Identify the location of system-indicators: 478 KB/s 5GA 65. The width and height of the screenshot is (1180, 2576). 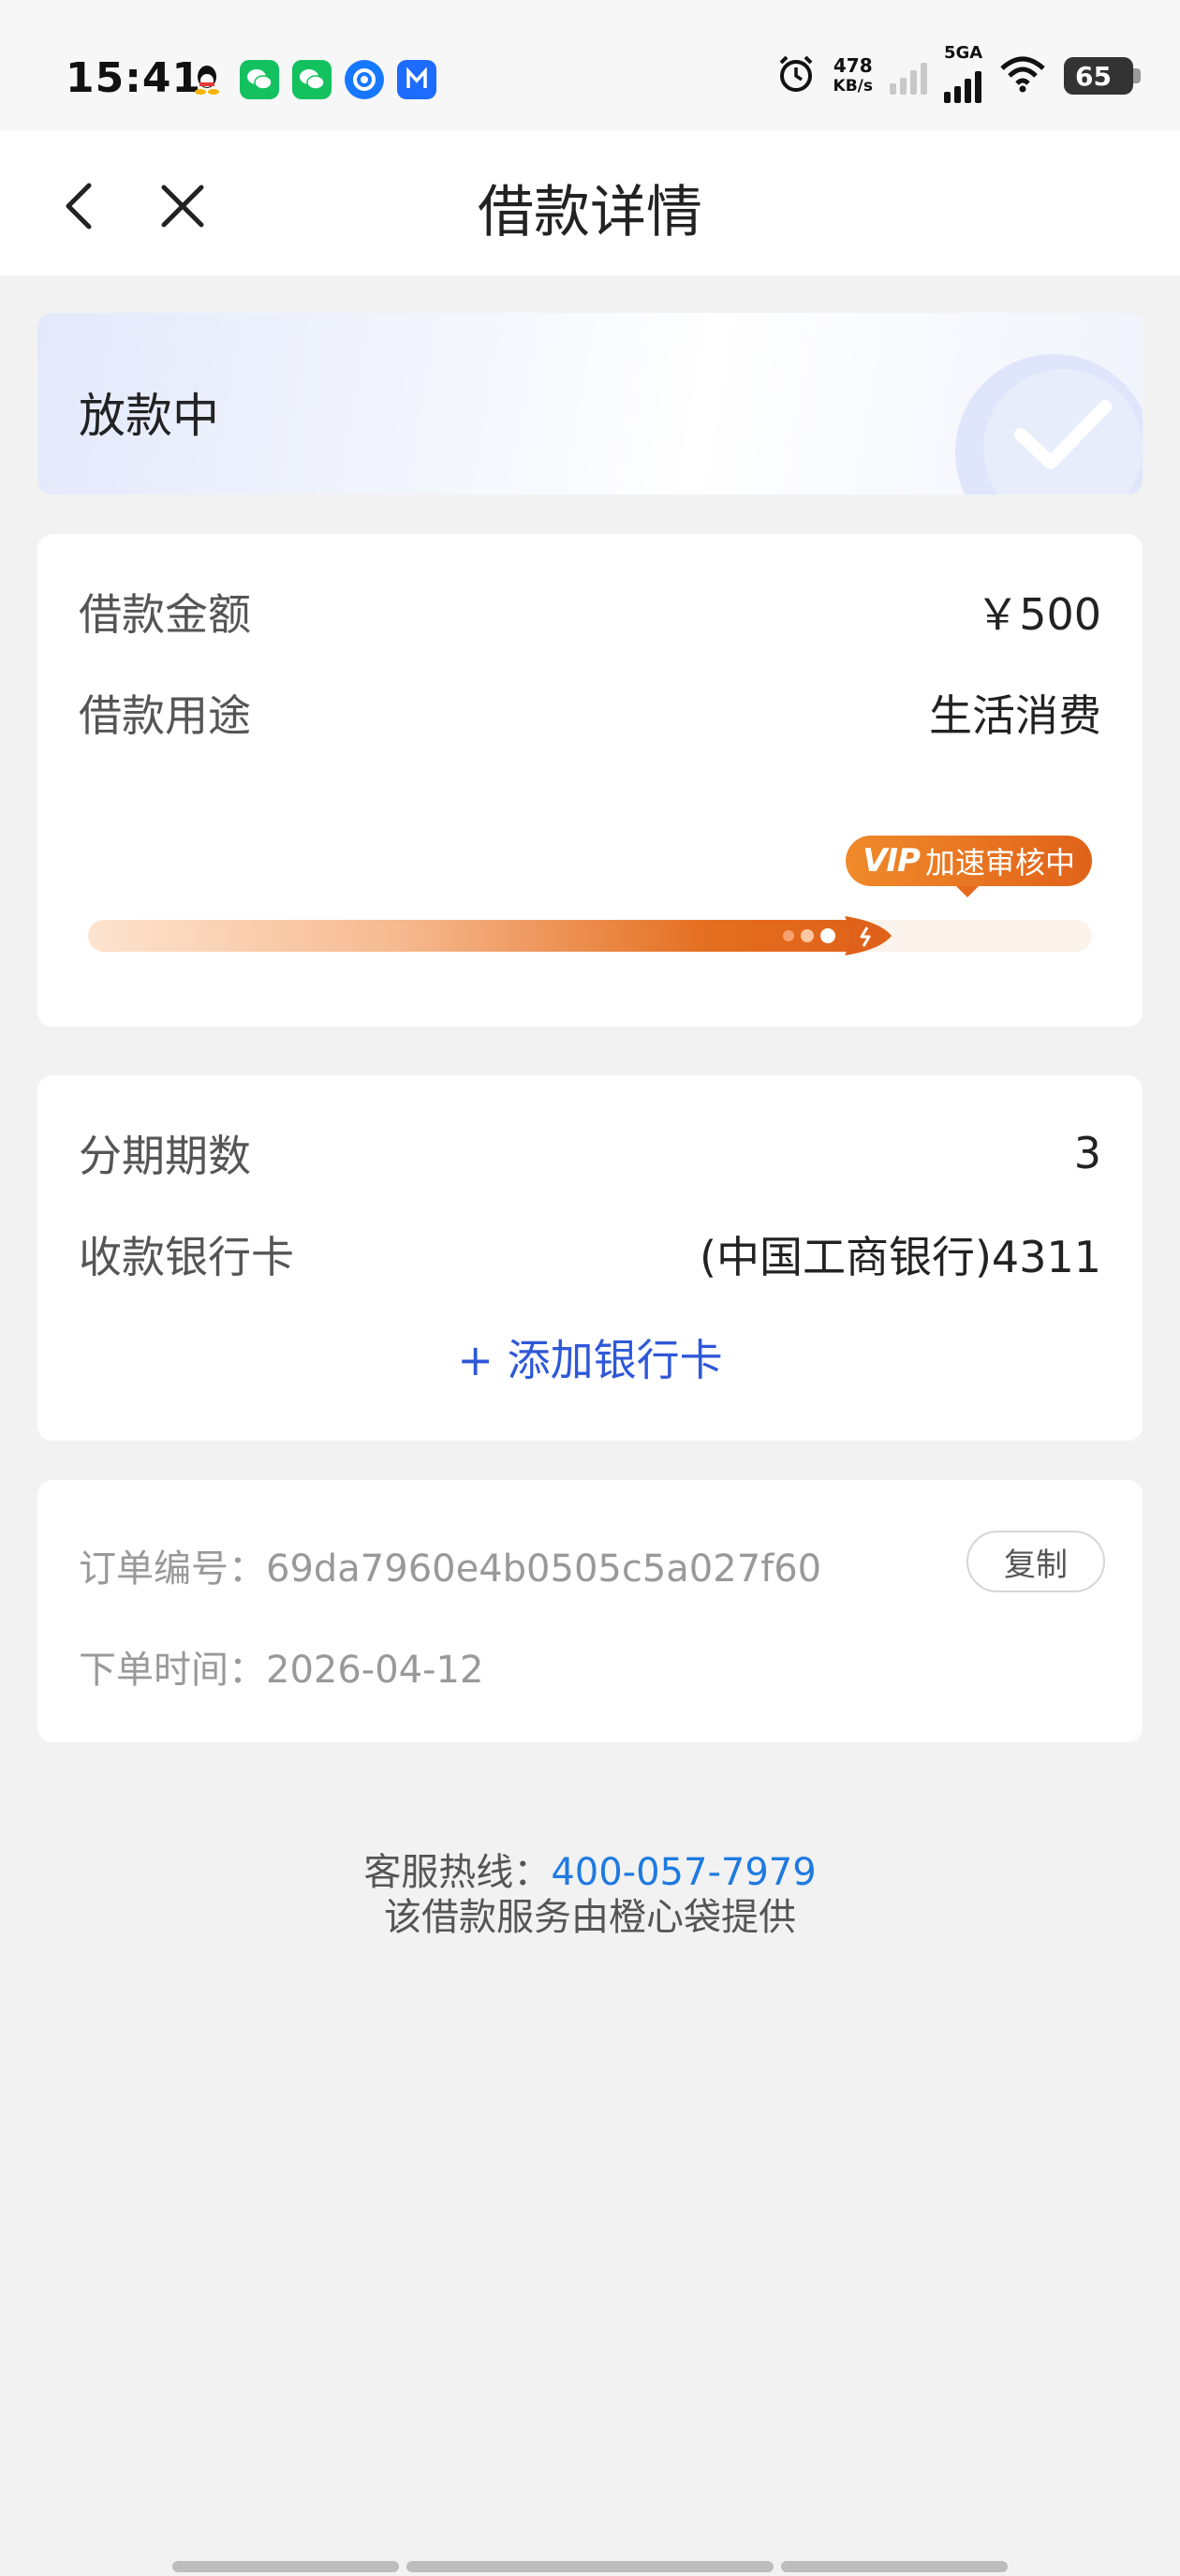
(958, 73).